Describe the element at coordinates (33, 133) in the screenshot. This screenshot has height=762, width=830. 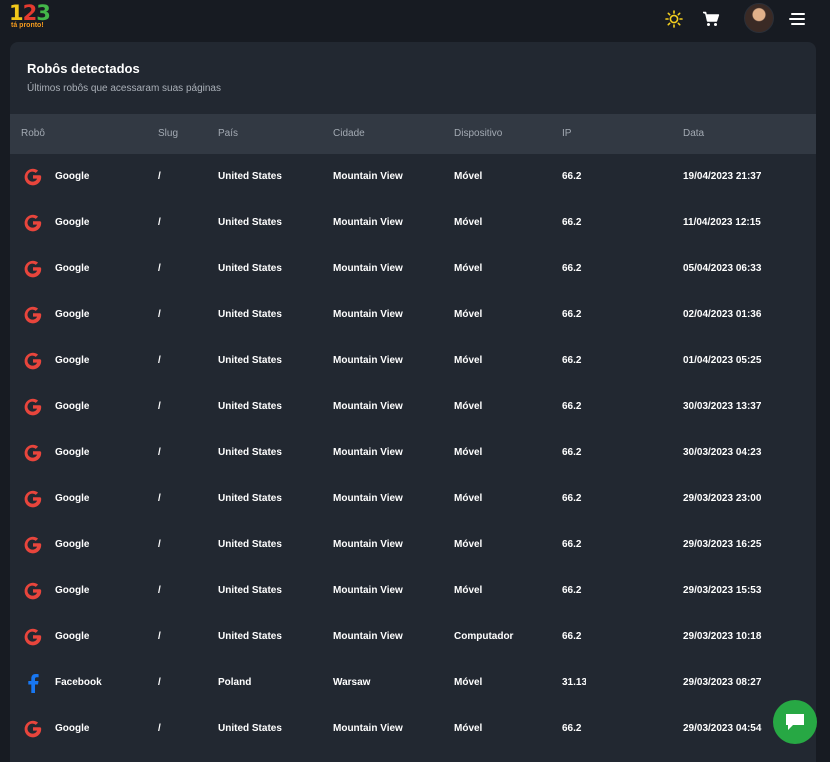
I see `header-robot: Robô` at that location.